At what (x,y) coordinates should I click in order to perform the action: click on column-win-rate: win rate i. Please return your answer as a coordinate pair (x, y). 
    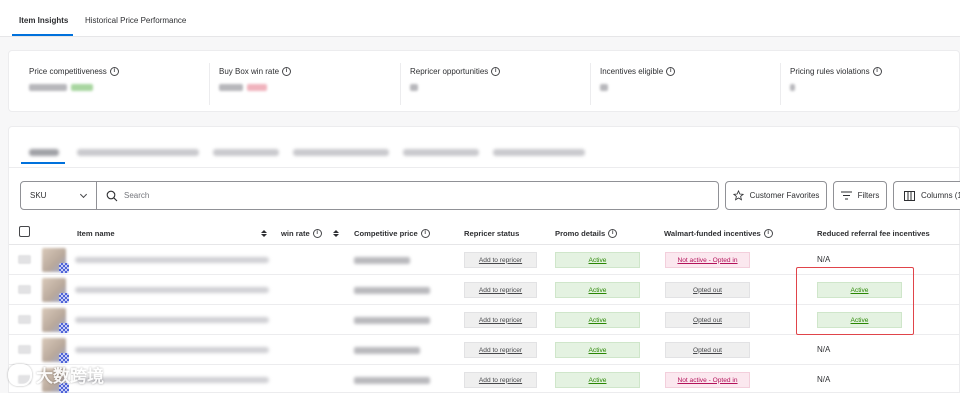
    Looking at the image, I should click on (310, 233).